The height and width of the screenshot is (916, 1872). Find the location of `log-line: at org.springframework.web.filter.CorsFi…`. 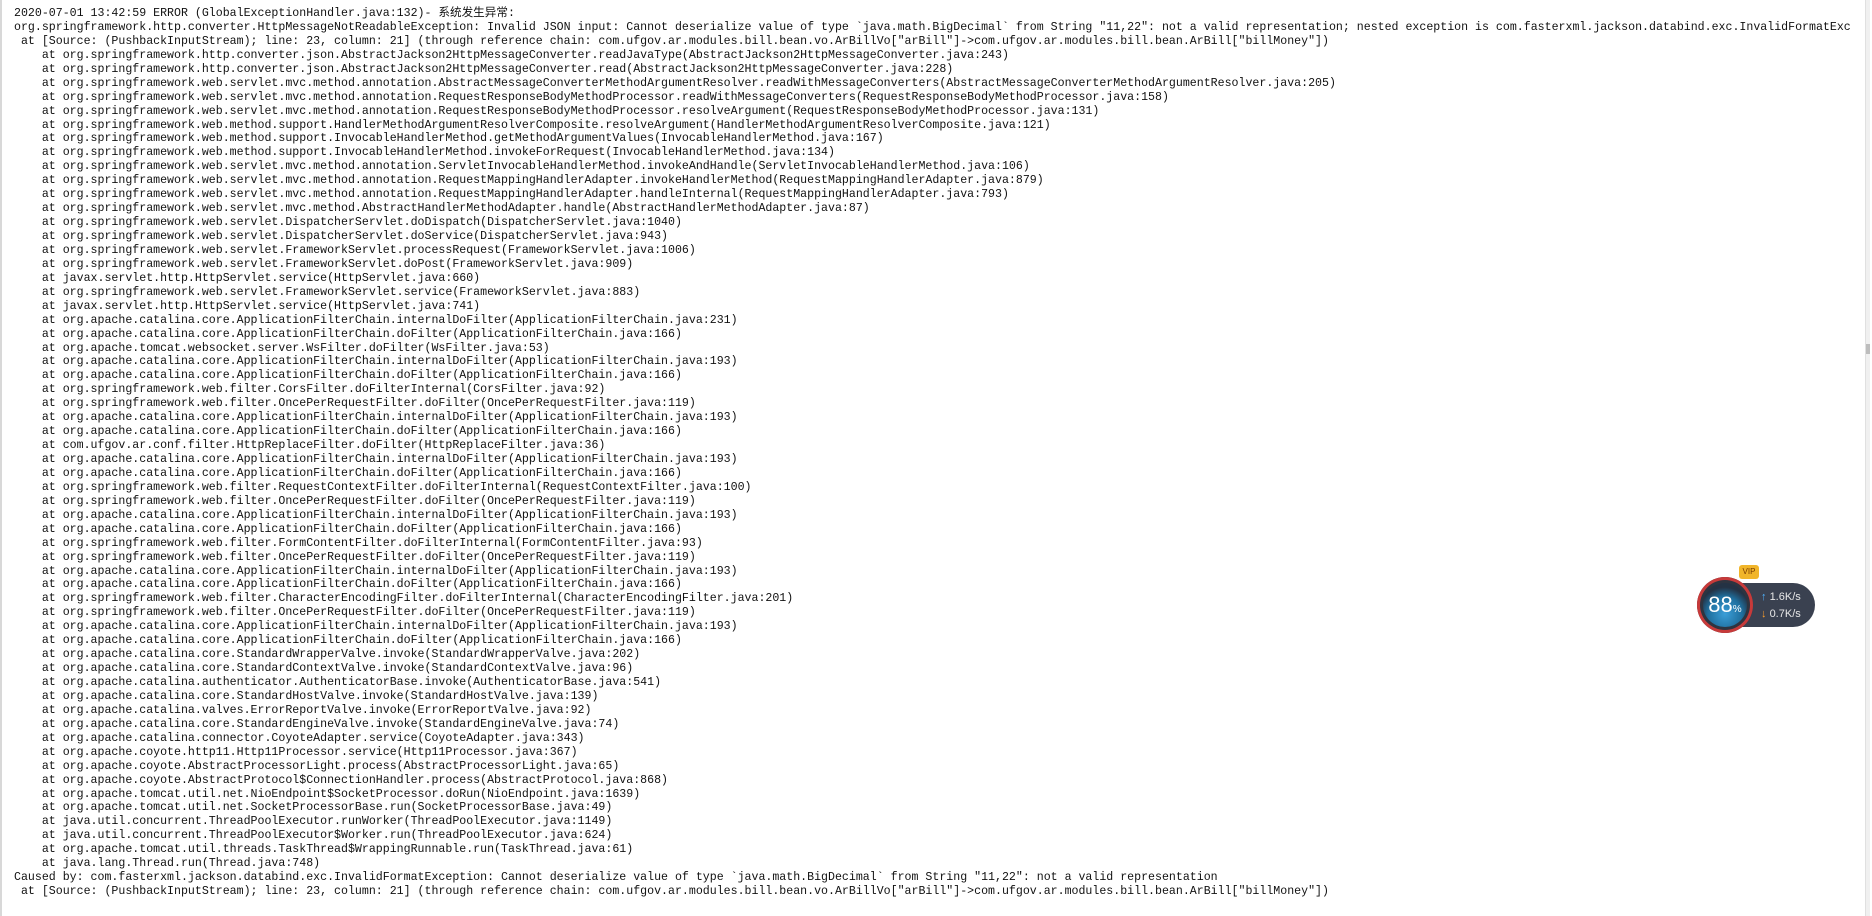

log-line: at org.springframework.web.filter.CorsFi… is located at coordinates (310, 390).